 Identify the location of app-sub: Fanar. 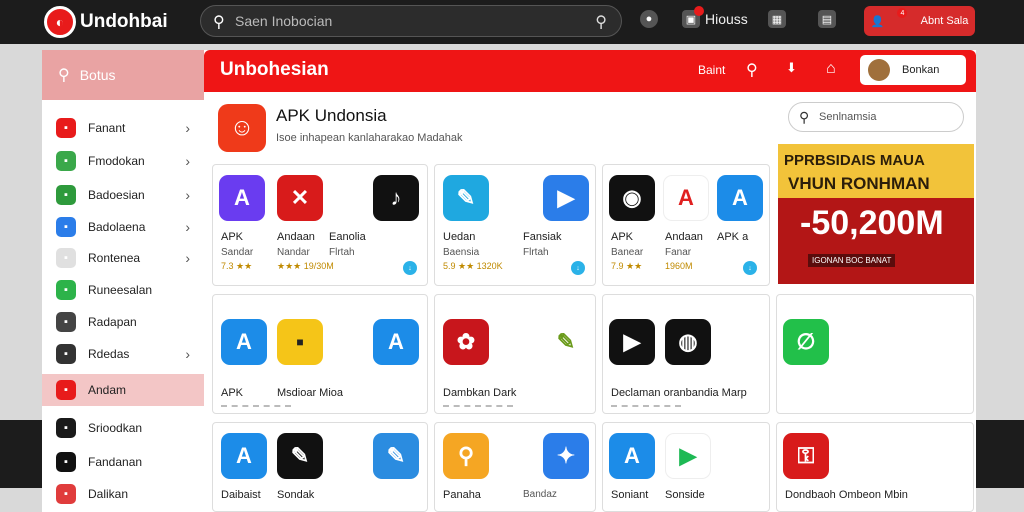
(678, 252).